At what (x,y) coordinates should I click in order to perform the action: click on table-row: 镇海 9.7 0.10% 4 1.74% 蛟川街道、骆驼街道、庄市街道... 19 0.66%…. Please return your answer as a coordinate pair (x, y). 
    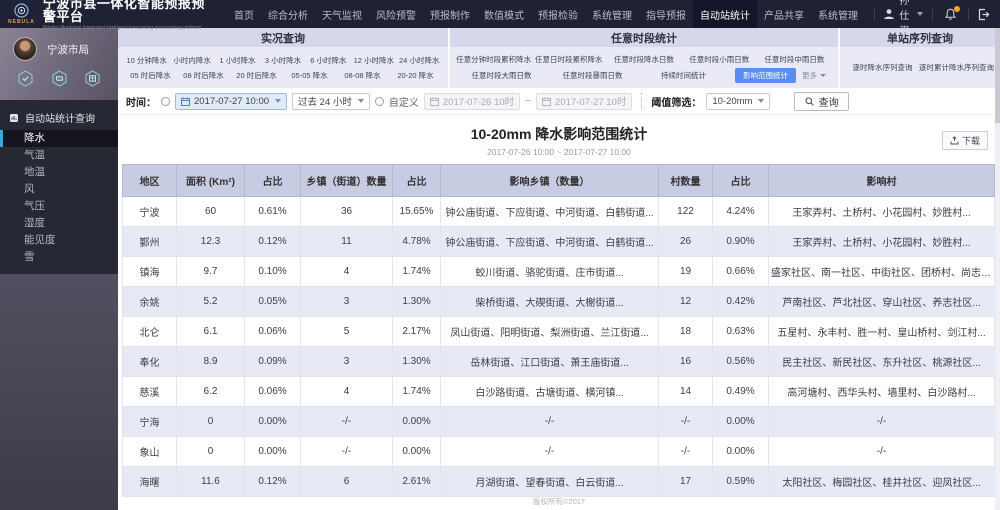
    Looking at the image, I should click on (558, 271).